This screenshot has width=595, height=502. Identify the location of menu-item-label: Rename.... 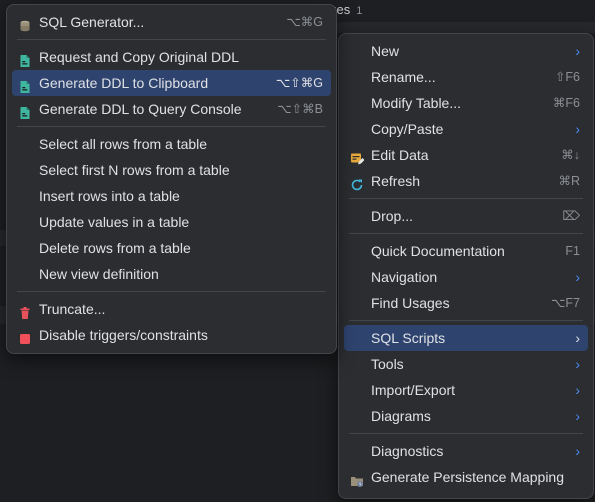
(403, 77).